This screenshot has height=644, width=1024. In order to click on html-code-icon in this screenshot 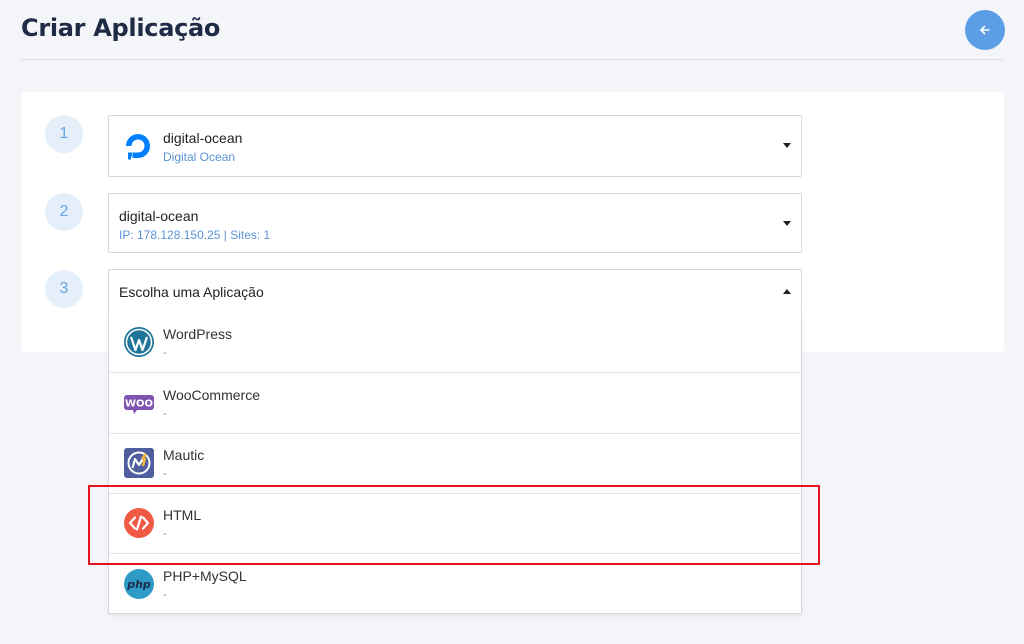, I will do `click(139, 523)`.